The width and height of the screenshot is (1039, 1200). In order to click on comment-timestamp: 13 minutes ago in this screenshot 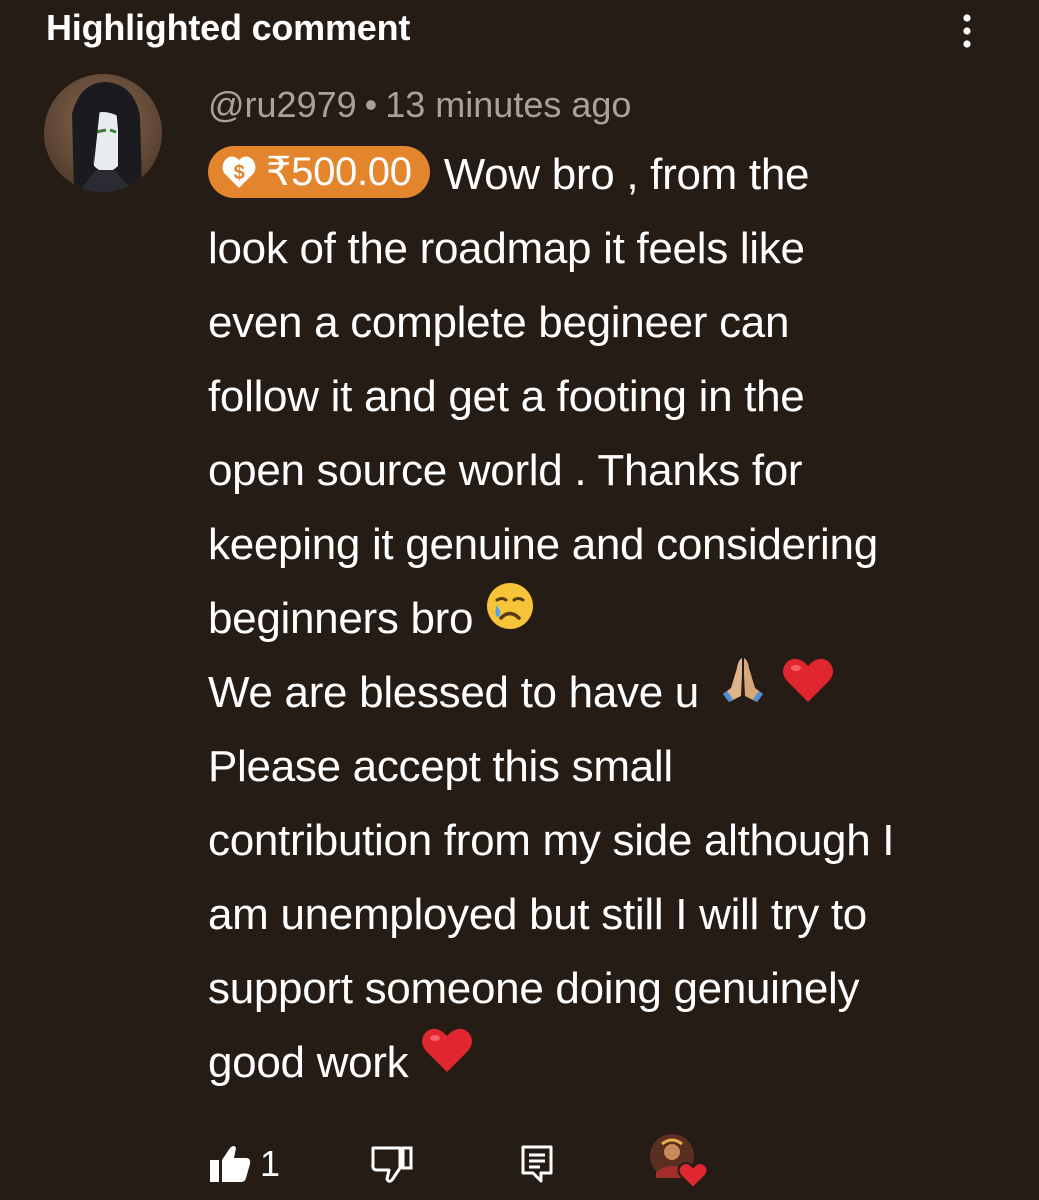, I will do `click(508, 105)`.